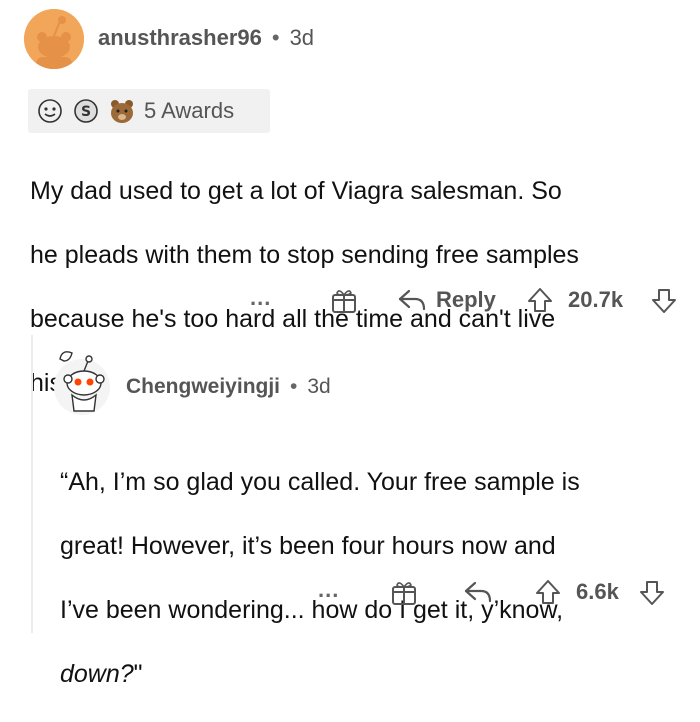  What do you see at coordinates (375, 674) in the screenshot?
I see `reply-last-line: down?"` at bounding box center [375, 674].